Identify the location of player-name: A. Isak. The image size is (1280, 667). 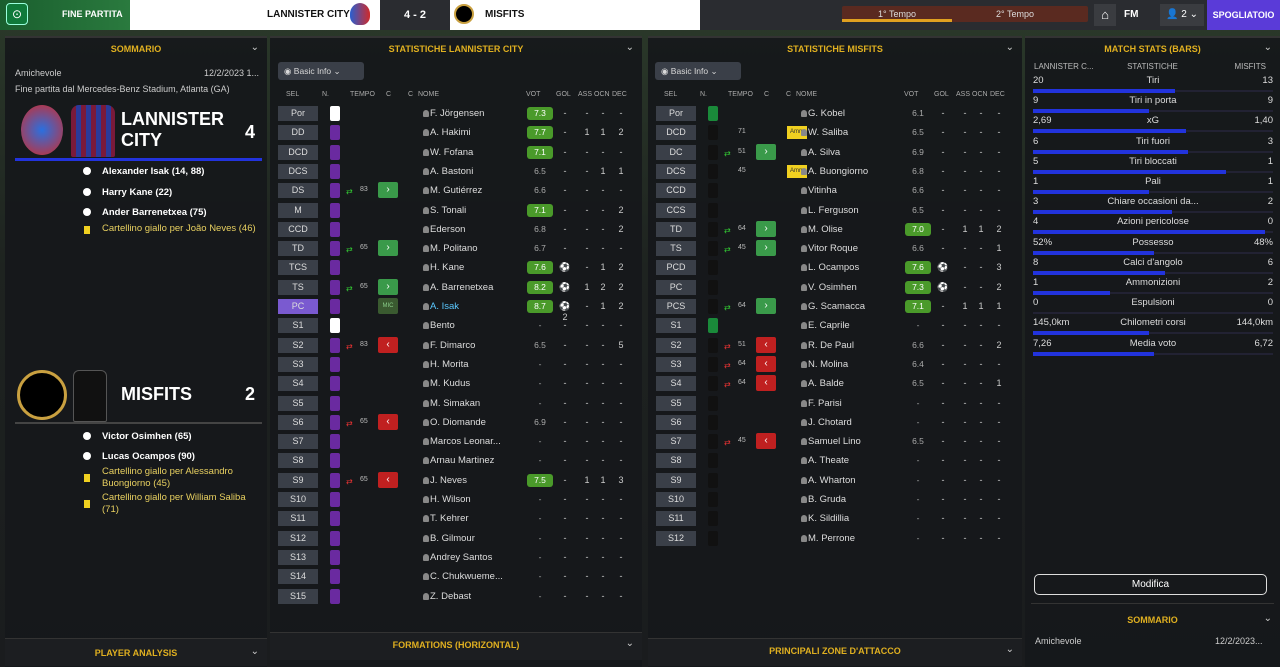
(444, 306).